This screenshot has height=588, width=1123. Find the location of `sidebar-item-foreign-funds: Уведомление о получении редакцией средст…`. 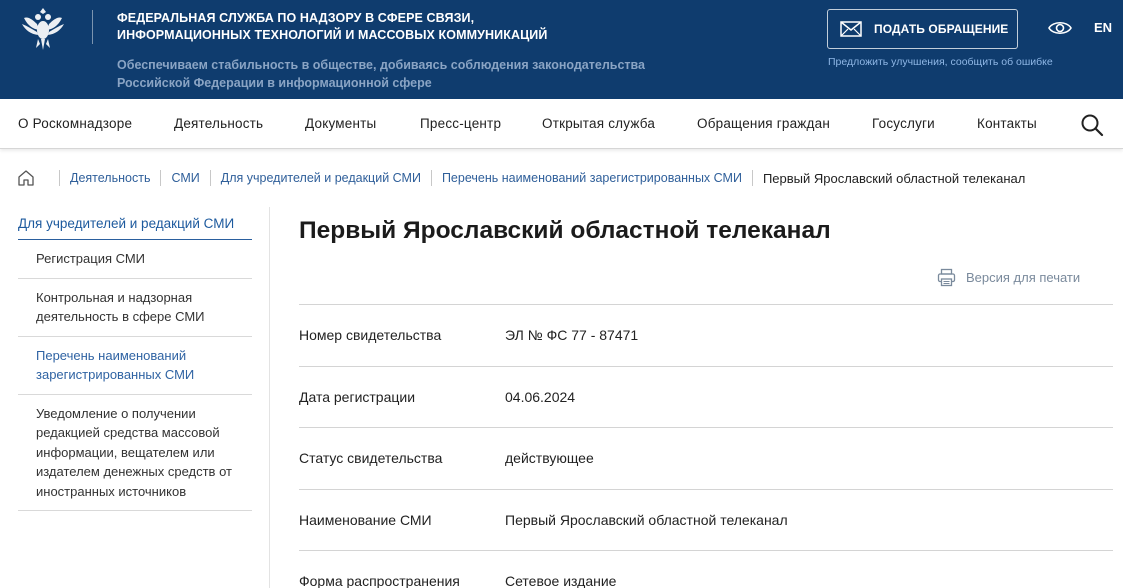

sidebar-item-foreign-funds: Уведомление о получении редакцией средст… is located at coordinates (135, 453).